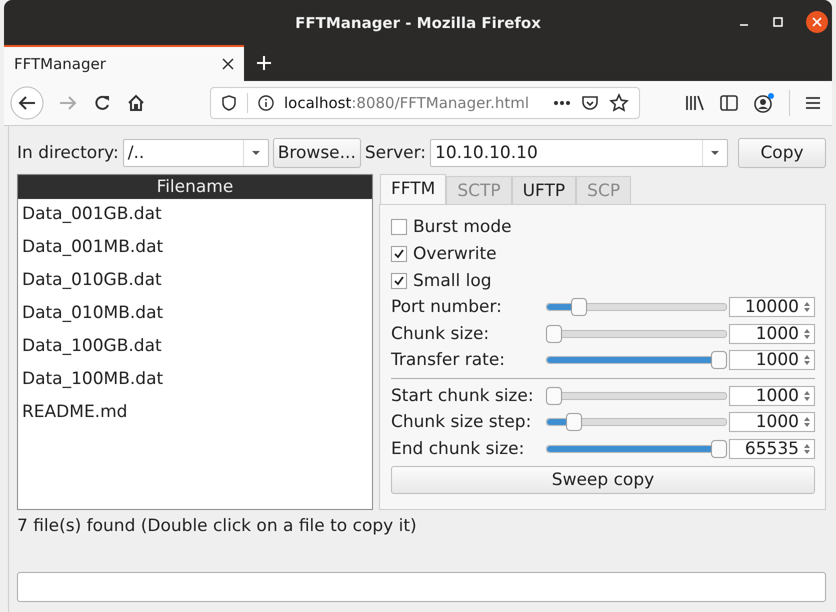 The image size is (836, 612). What do you see at coordinates (195, 281) in the screenshot?
I see `file-item: Data_010GB.dat` at bounding box center [195, 281].